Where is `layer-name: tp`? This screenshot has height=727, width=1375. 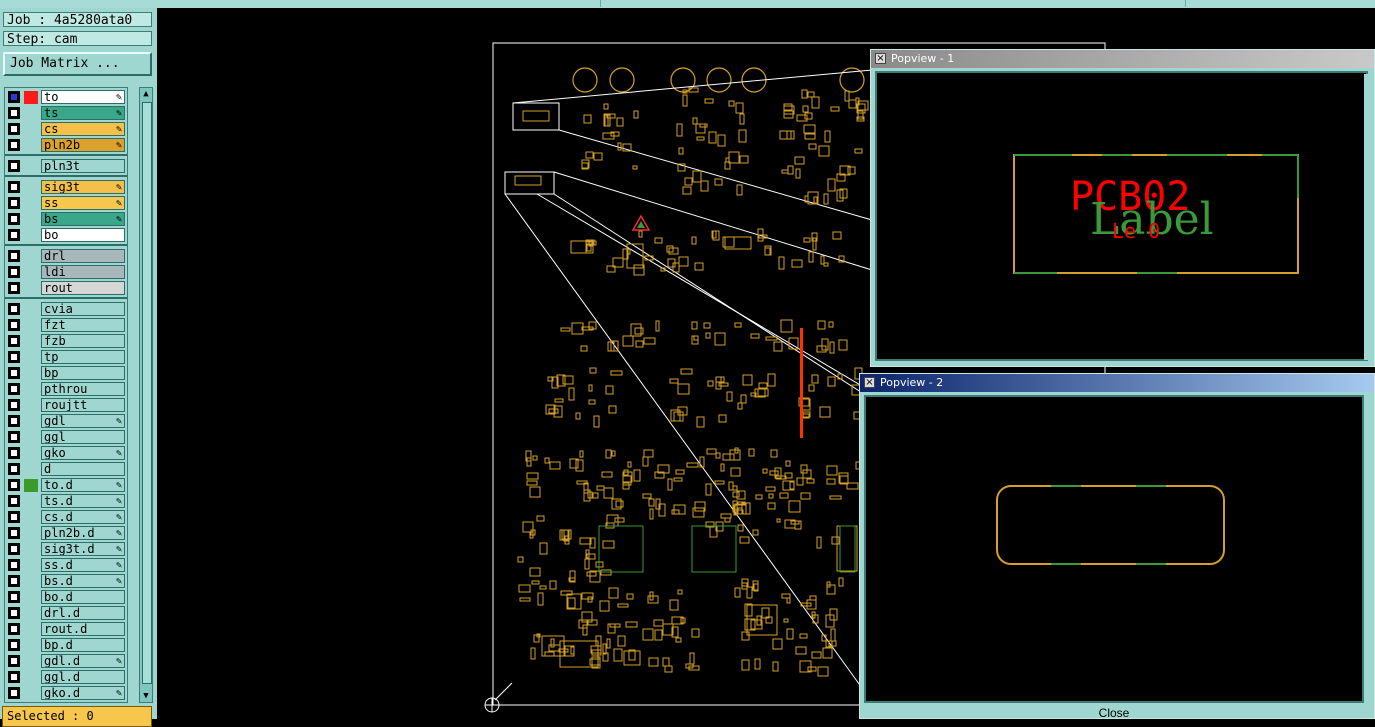 layer-name: tp is located at coordinates (83, 357).